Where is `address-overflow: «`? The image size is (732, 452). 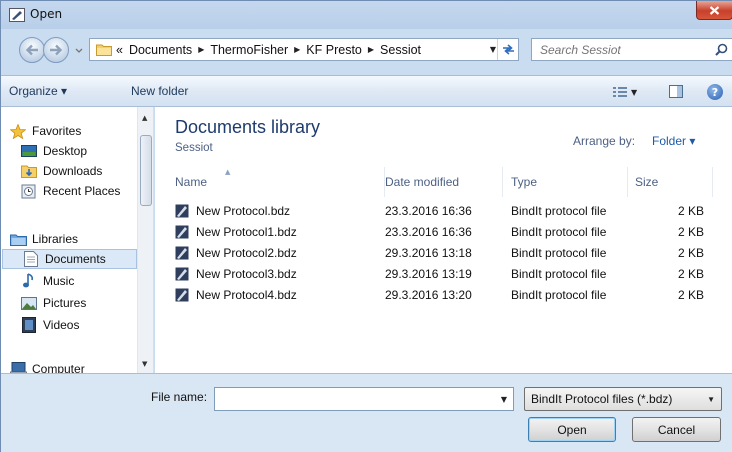
address-overflow: « is located at coordinates (119, 50).